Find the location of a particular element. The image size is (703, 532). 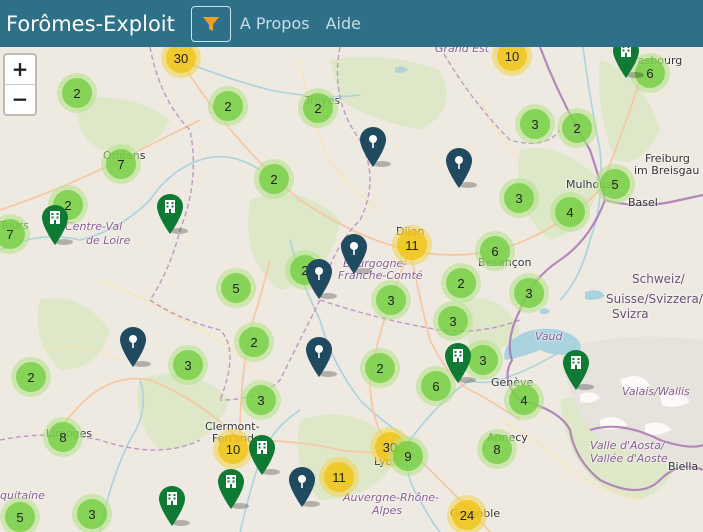

zoom-in-button: + is located at coordinates (20, 70).